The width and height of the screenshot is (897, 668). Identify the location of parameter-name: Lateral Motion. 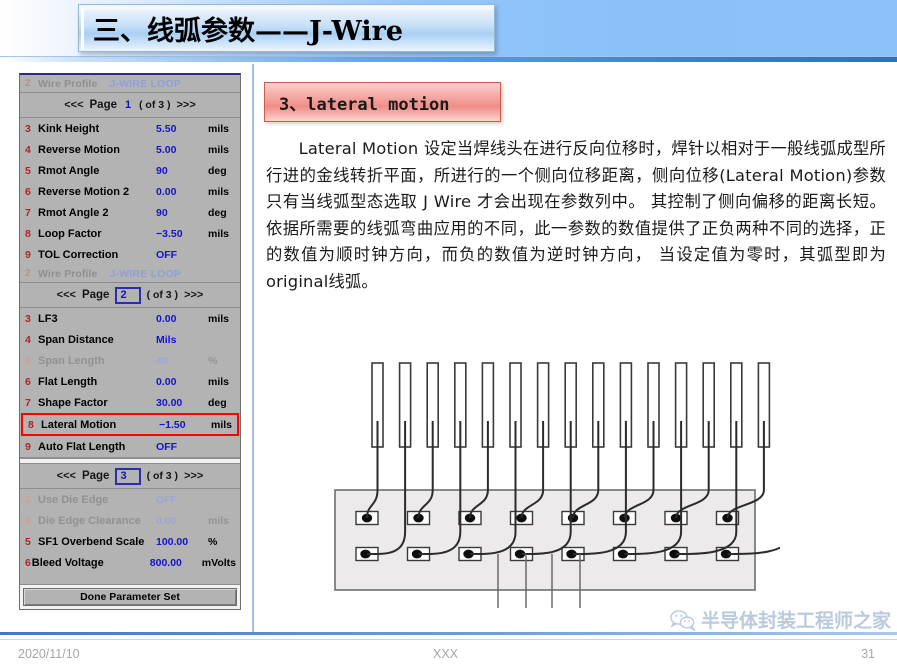
(79, 424).